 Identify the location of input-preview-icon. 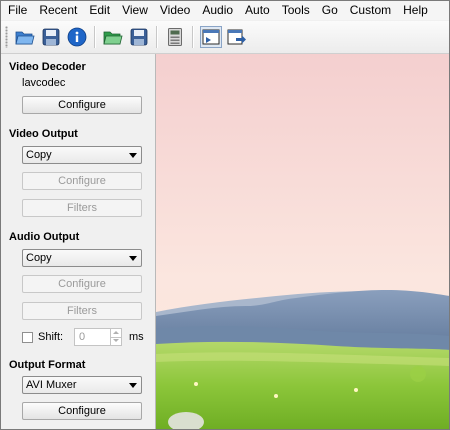
(211, 37).